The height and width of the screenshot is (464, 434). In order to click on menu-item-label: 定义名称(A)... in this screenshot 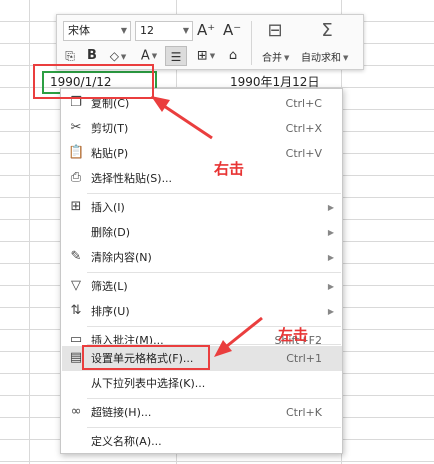, I will do `click(126, 441)`.